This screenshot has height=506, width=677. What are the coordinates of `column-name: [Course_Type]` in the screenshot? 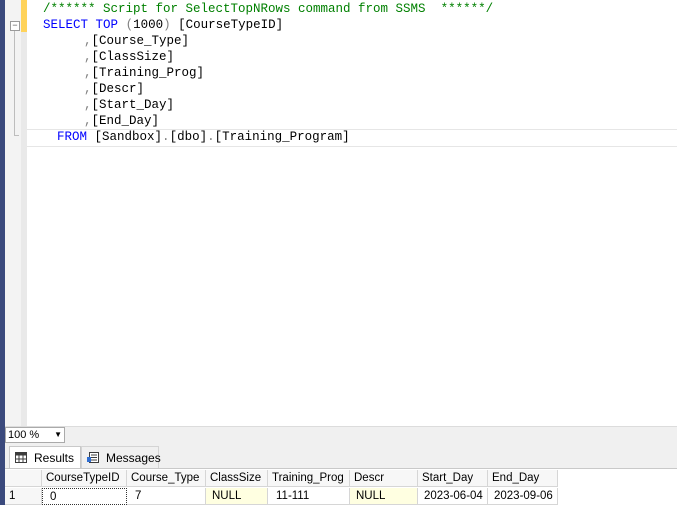 It's located at (140, 41).